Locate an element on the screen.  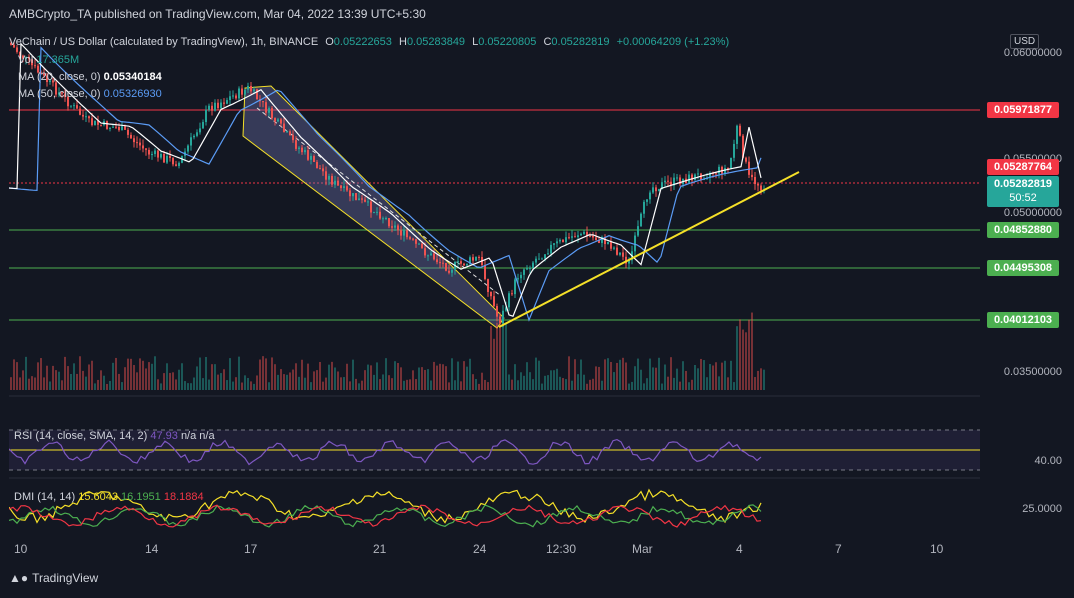
tradingview-logo-icon: ▲● is located at coordinates (19, 578).